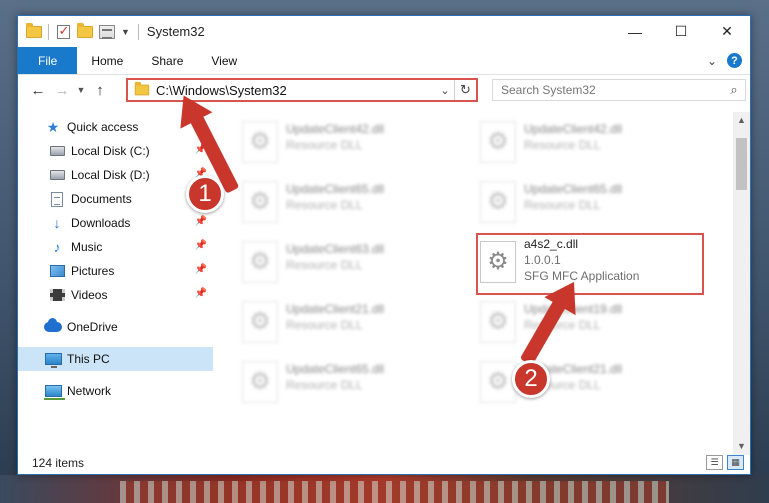 The width and height of the screenshot is (769, 503). Describe the element at coordinates (125, 32) in the screenshot. I see `customize-toolbar-dropdown-icon: ▼` at that location.